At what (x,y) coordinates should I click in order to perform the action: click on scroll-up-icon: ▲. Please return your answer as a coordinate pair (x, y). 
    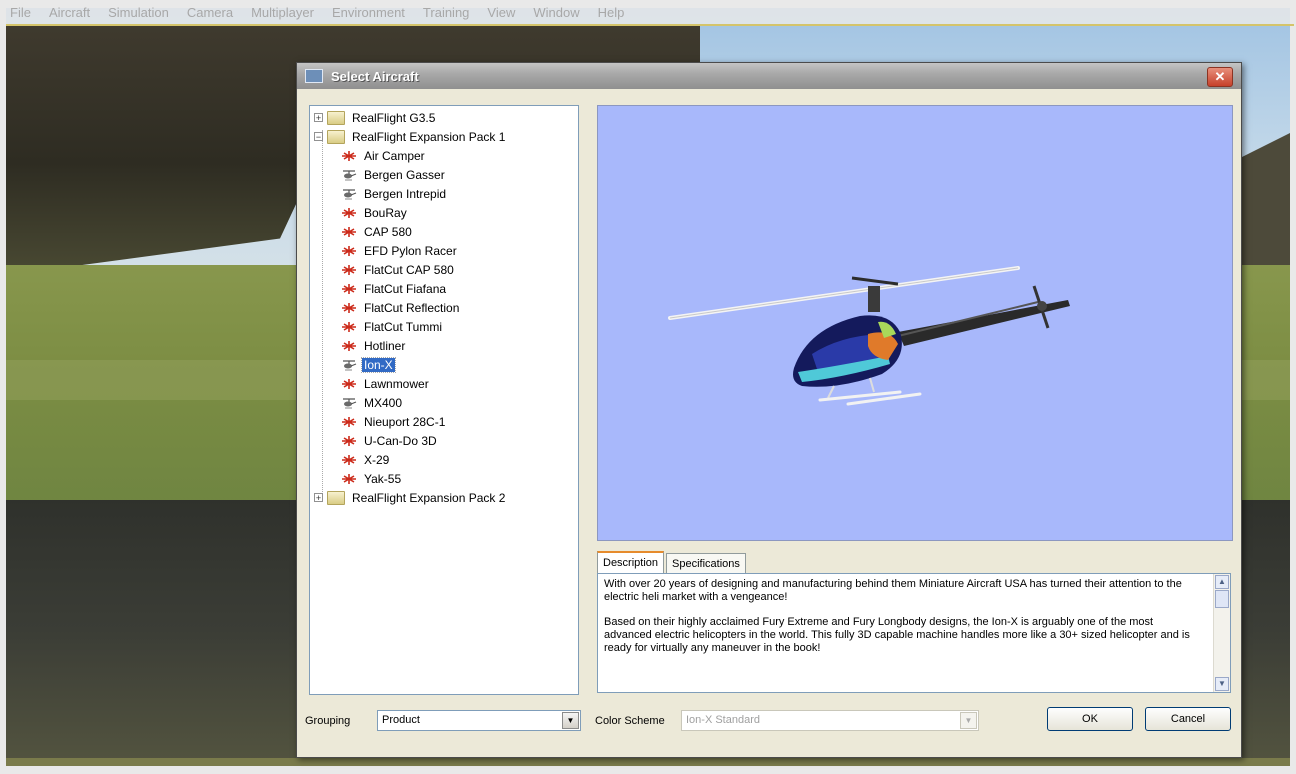
    Looking at the image, I should click on (1222, 582).